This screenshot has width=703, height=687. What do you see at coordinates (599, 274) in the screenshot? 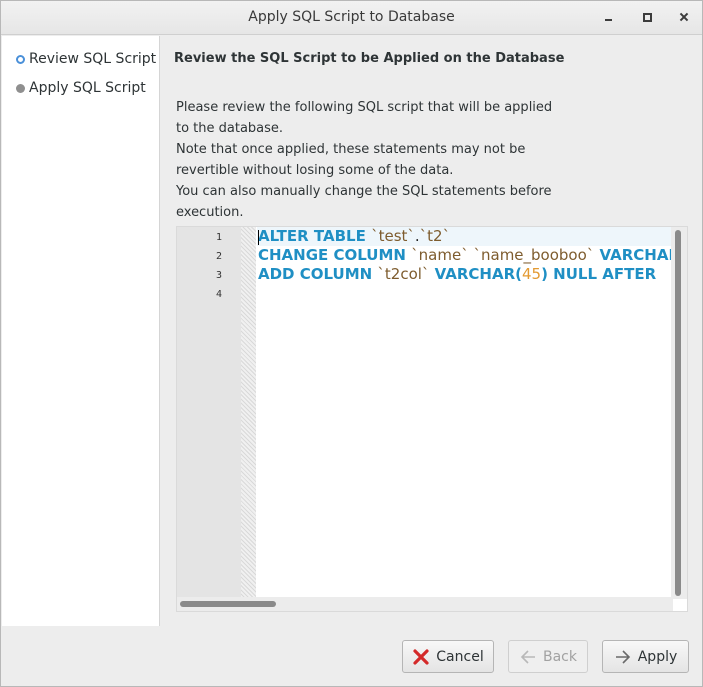
I see `code-token: ) NULL AFTER` at bounding box center [599, 274].